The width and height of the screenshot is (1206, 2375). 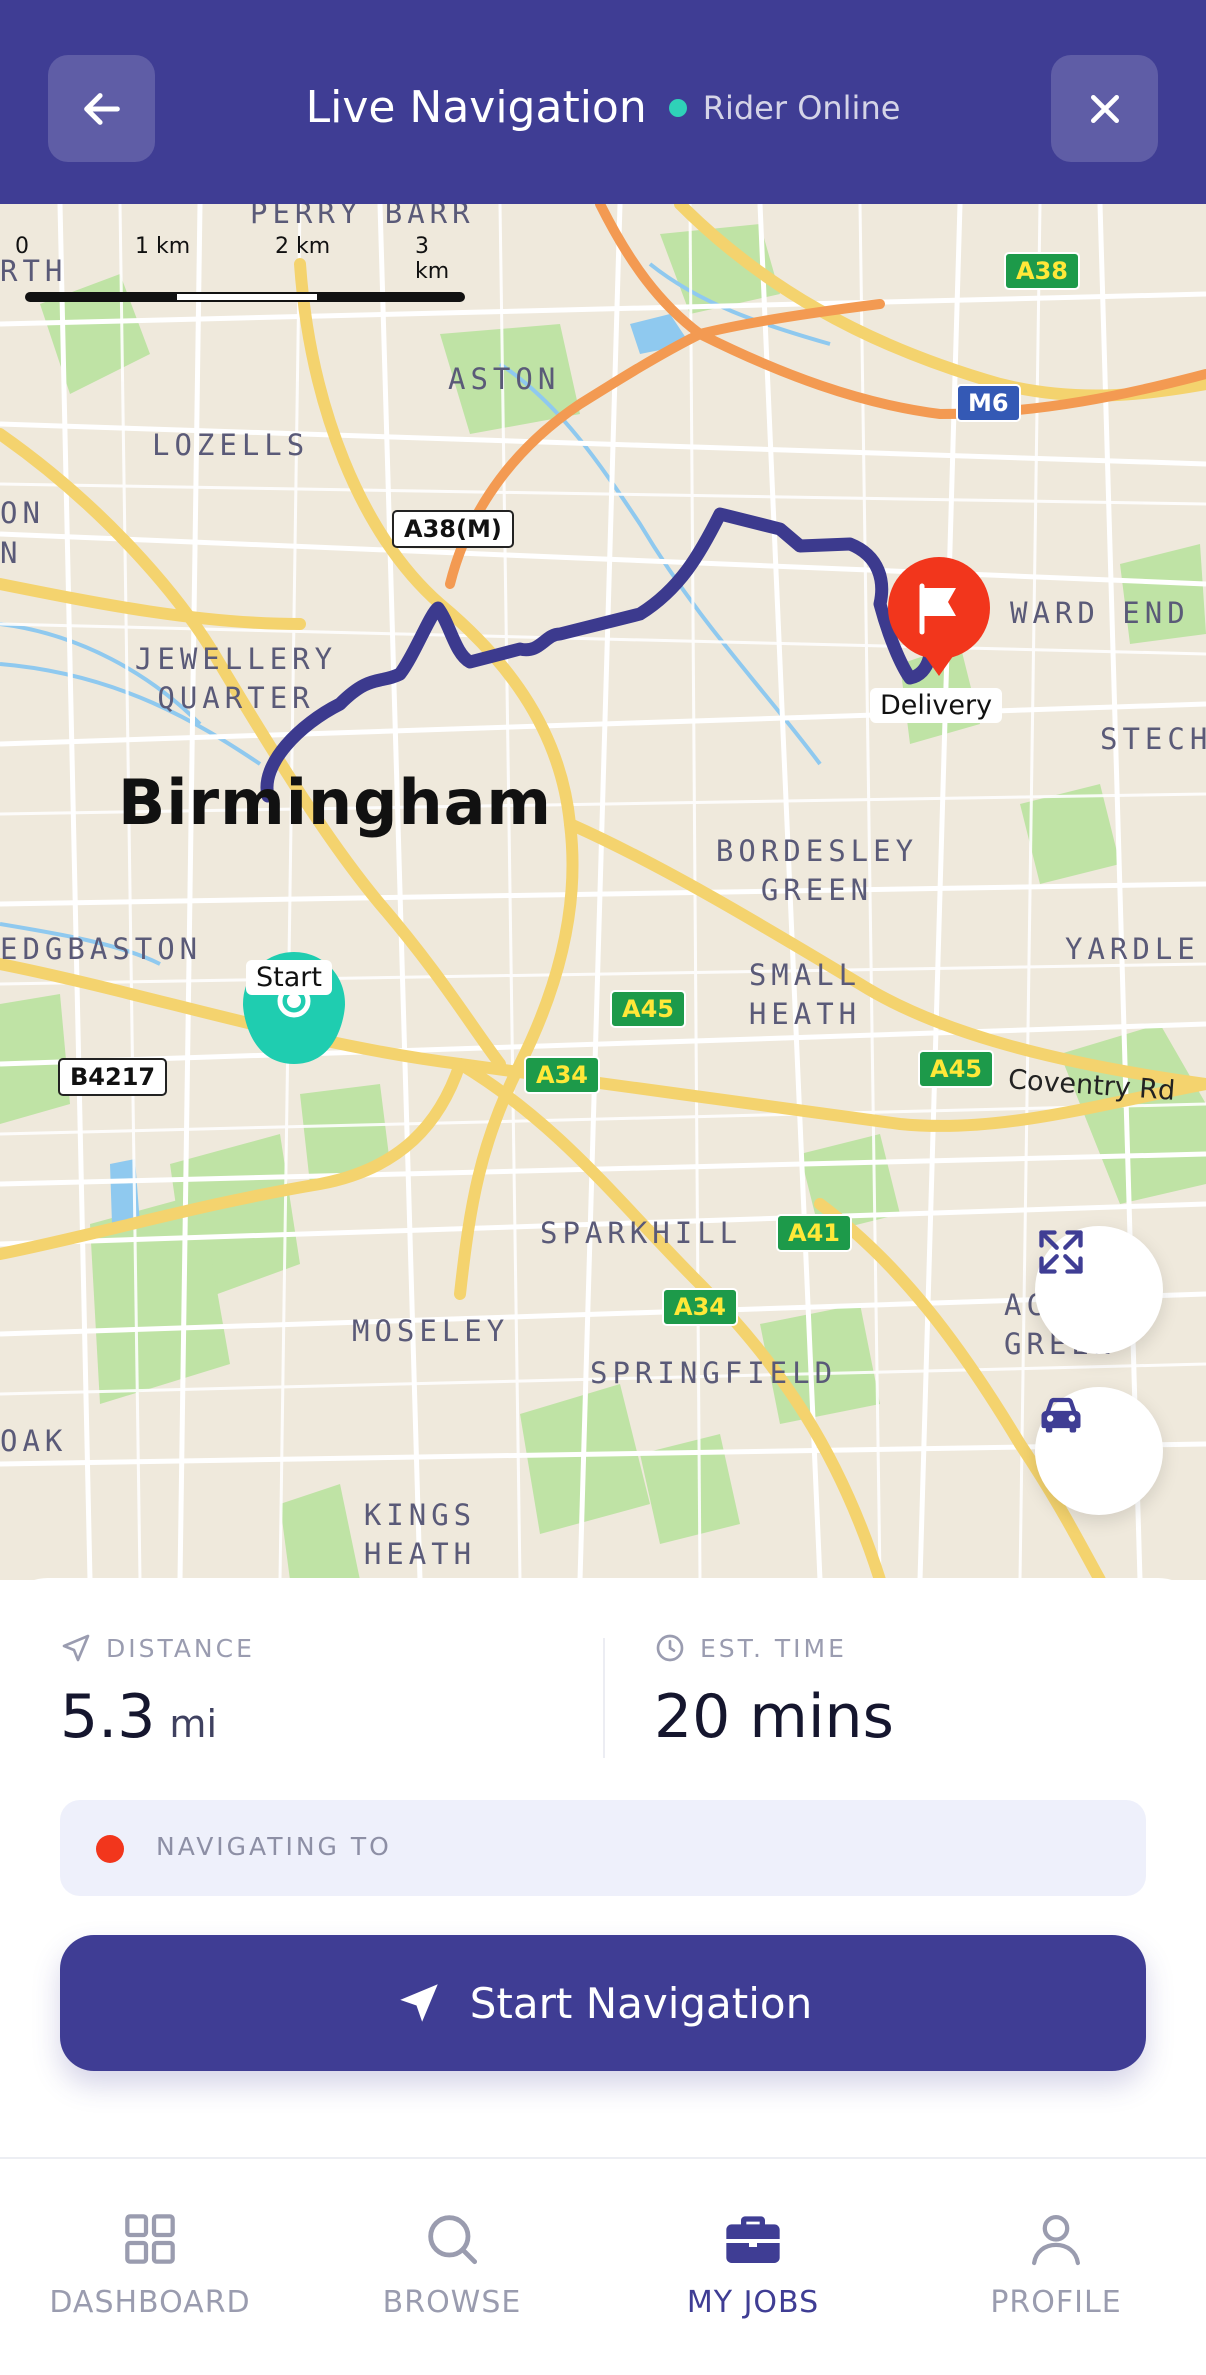 I want to click on area-label: WARD END, so click(x=1100, y=613).